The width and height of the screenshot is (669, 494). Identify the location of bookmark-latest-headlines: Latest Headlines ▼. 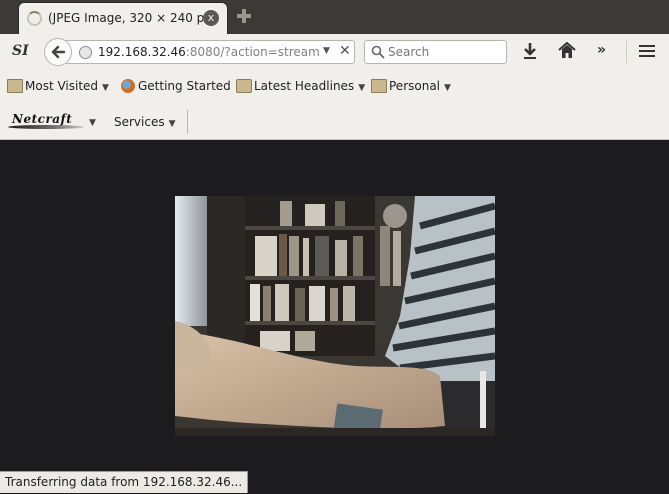
(309, 86).